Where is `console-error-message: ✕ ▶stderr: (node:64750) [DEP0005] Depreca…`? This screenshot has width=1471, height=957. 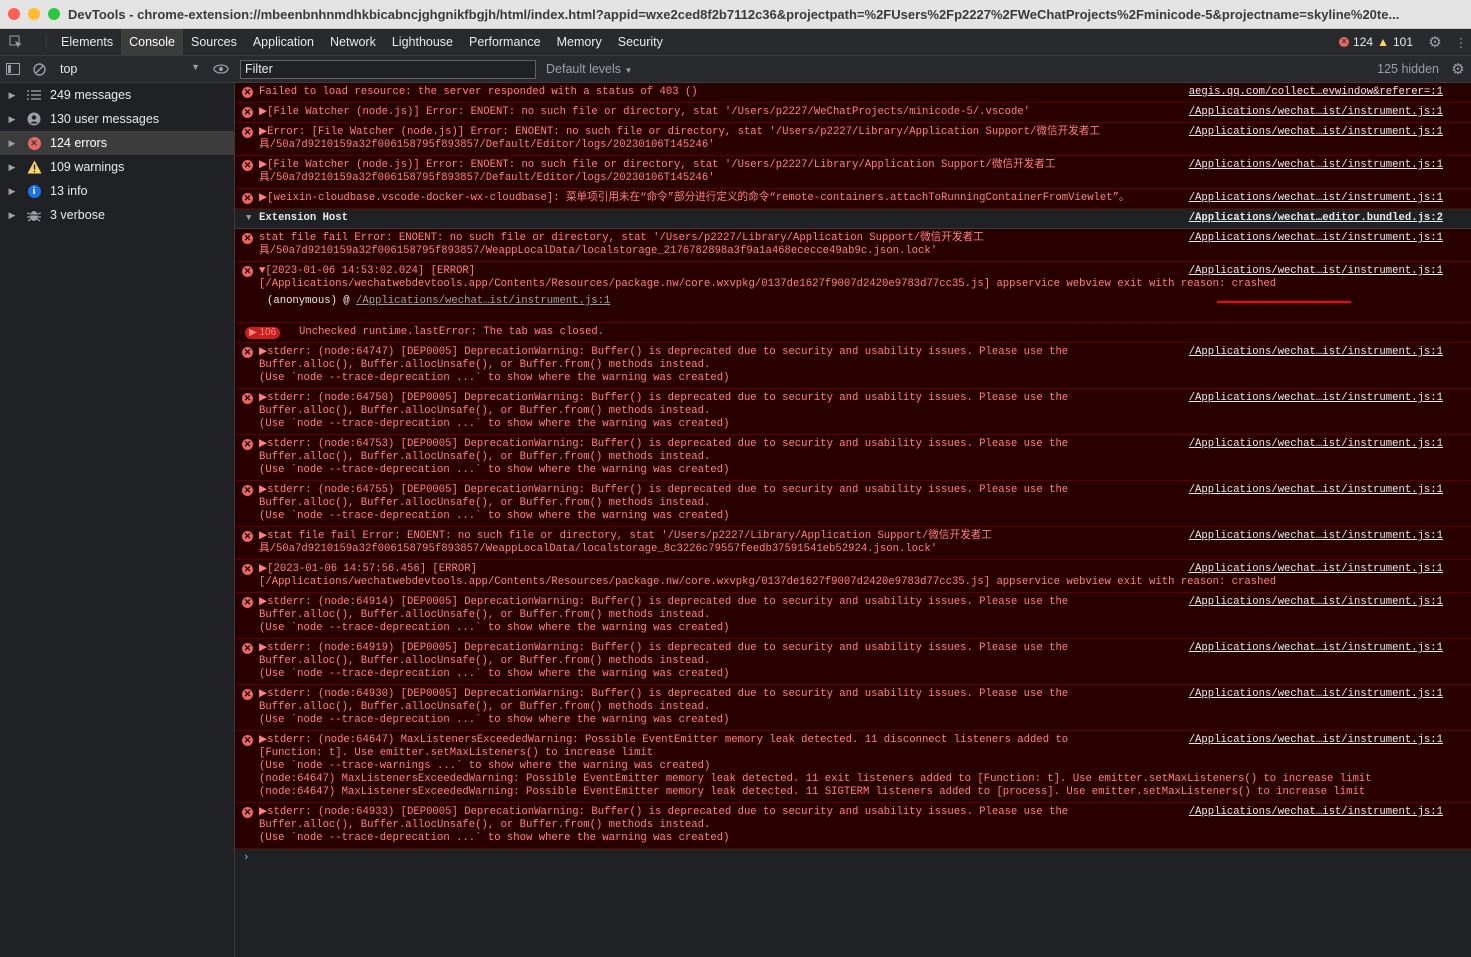 console-error-message: ✕ ▶stderr: (node:64750) [DEP0005] Depreca… is located at coordinates (853, 412).